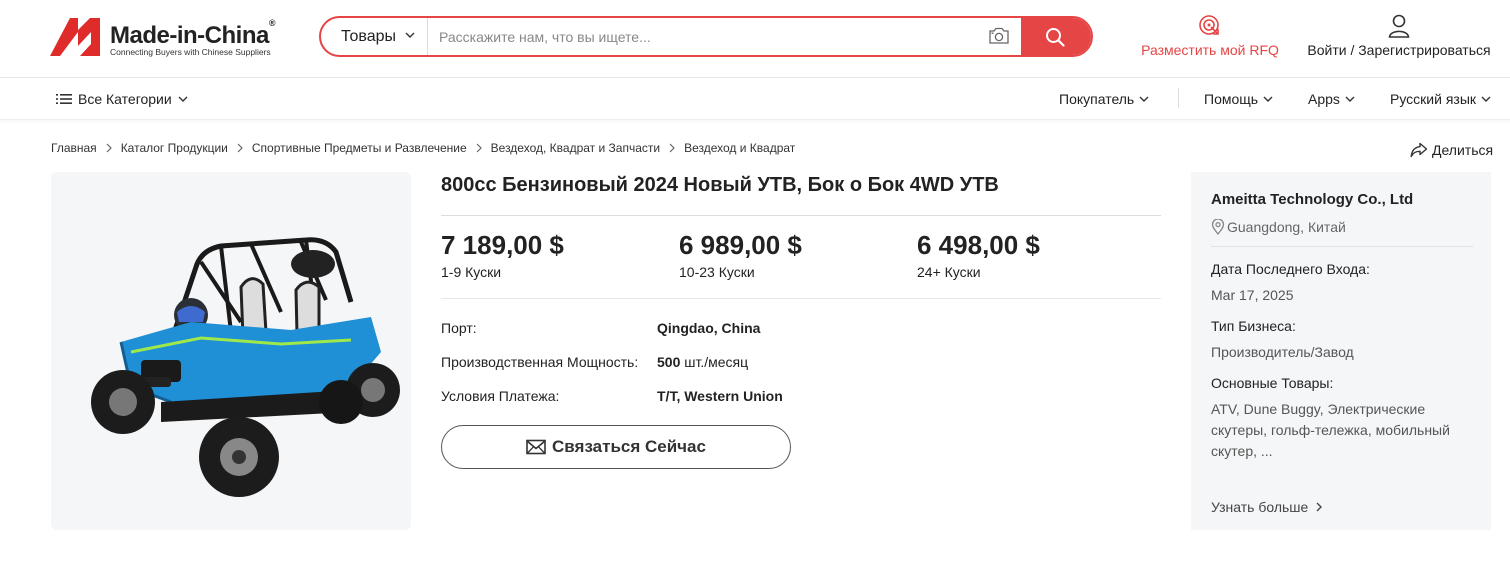 This screenshot has height=562, width=1510. Describe the element at coordinates (359, 148) in the screenshot. I see `breadcrumb-item-sports: Спортивные Предметы и Развлечение` at that location.